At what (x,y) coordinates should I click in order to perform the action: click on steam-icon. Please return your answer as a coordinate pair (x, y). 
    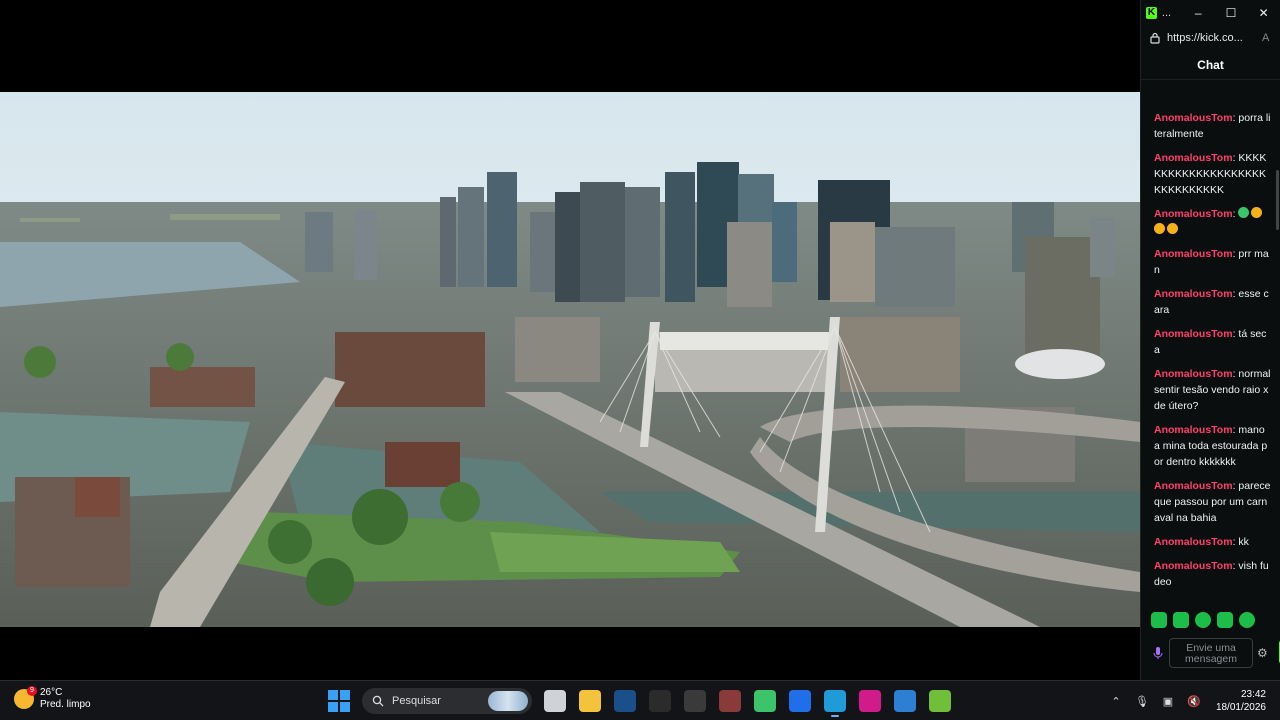
    Looking at the image, I should click on (625, 701).